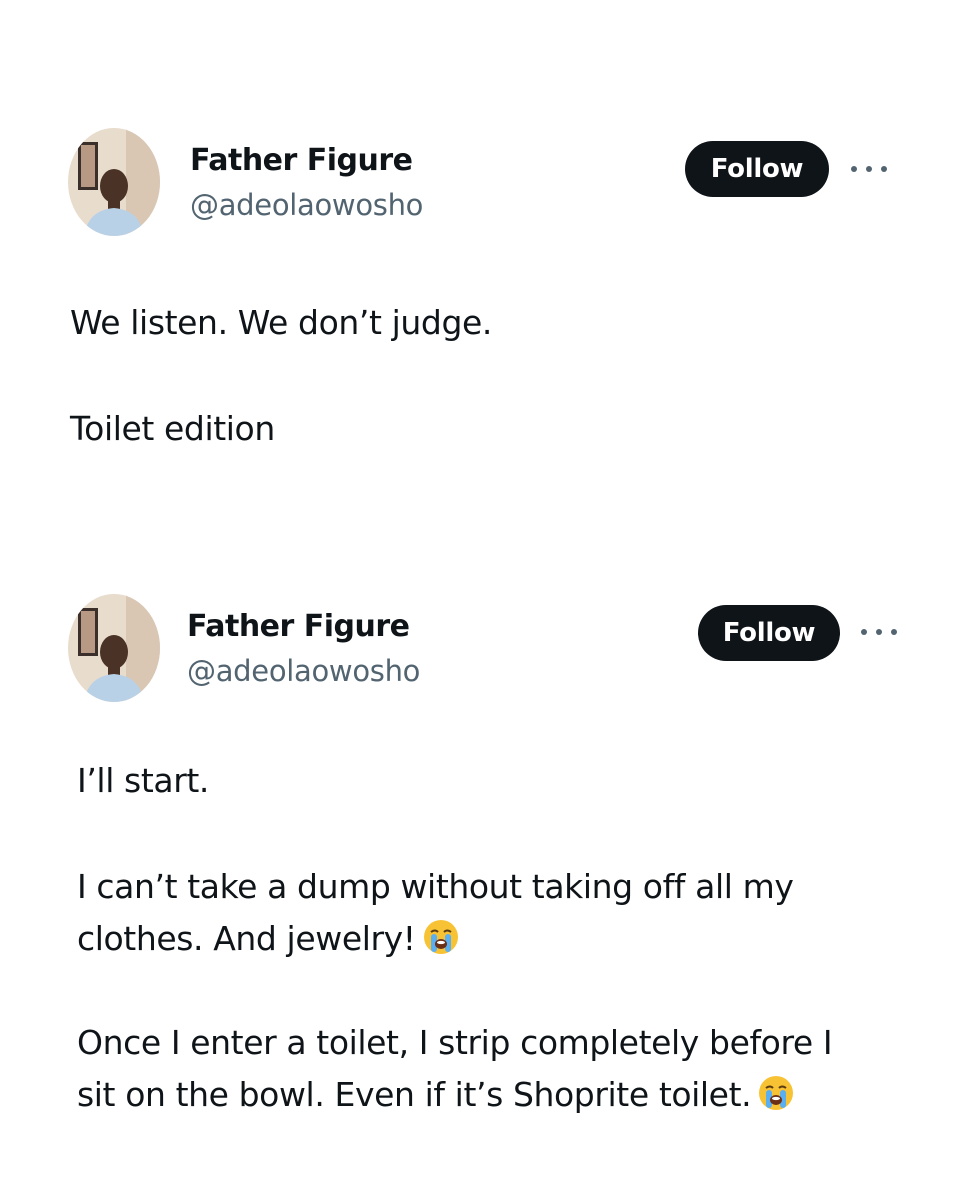 This screenshot has width=960, height=1200. I want to click on tweet-text-line: Toilet edition, so click(172, 428).